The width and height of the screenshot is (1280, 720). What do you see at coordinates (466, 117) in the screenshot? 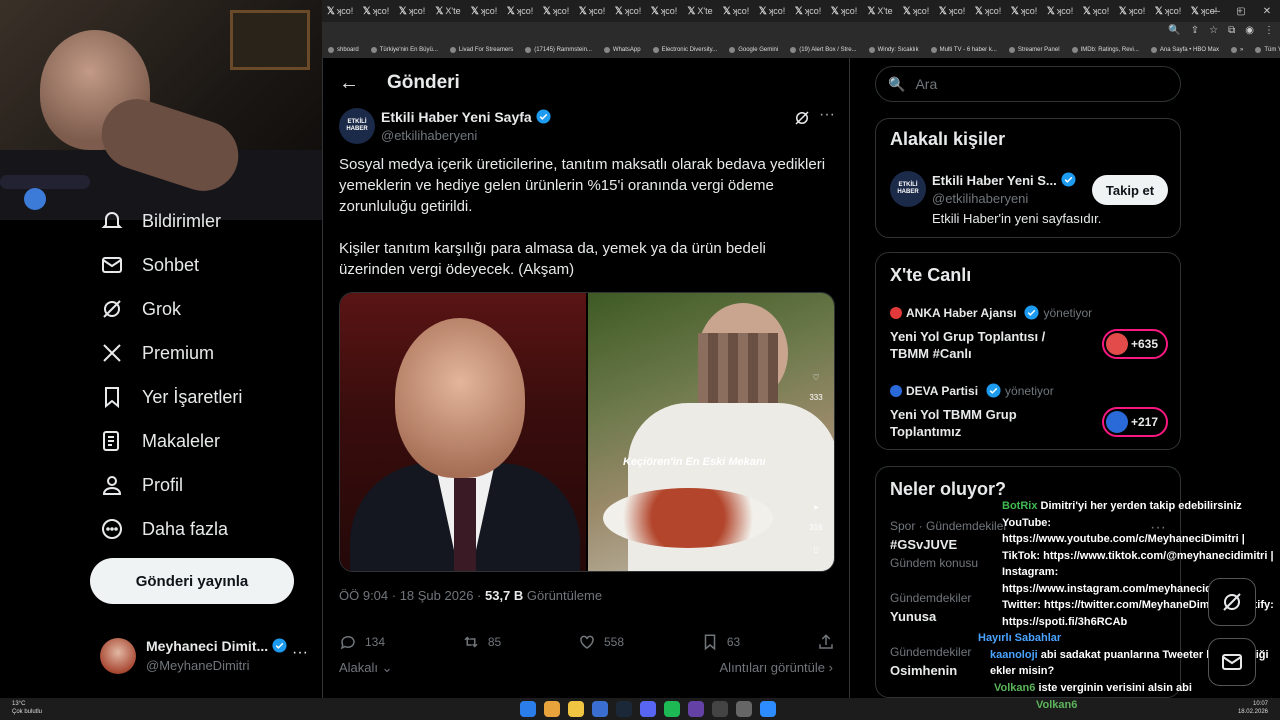
I see `author-name: Etkili Haber Yeni Sayfa` at bounding box center [466, 117].